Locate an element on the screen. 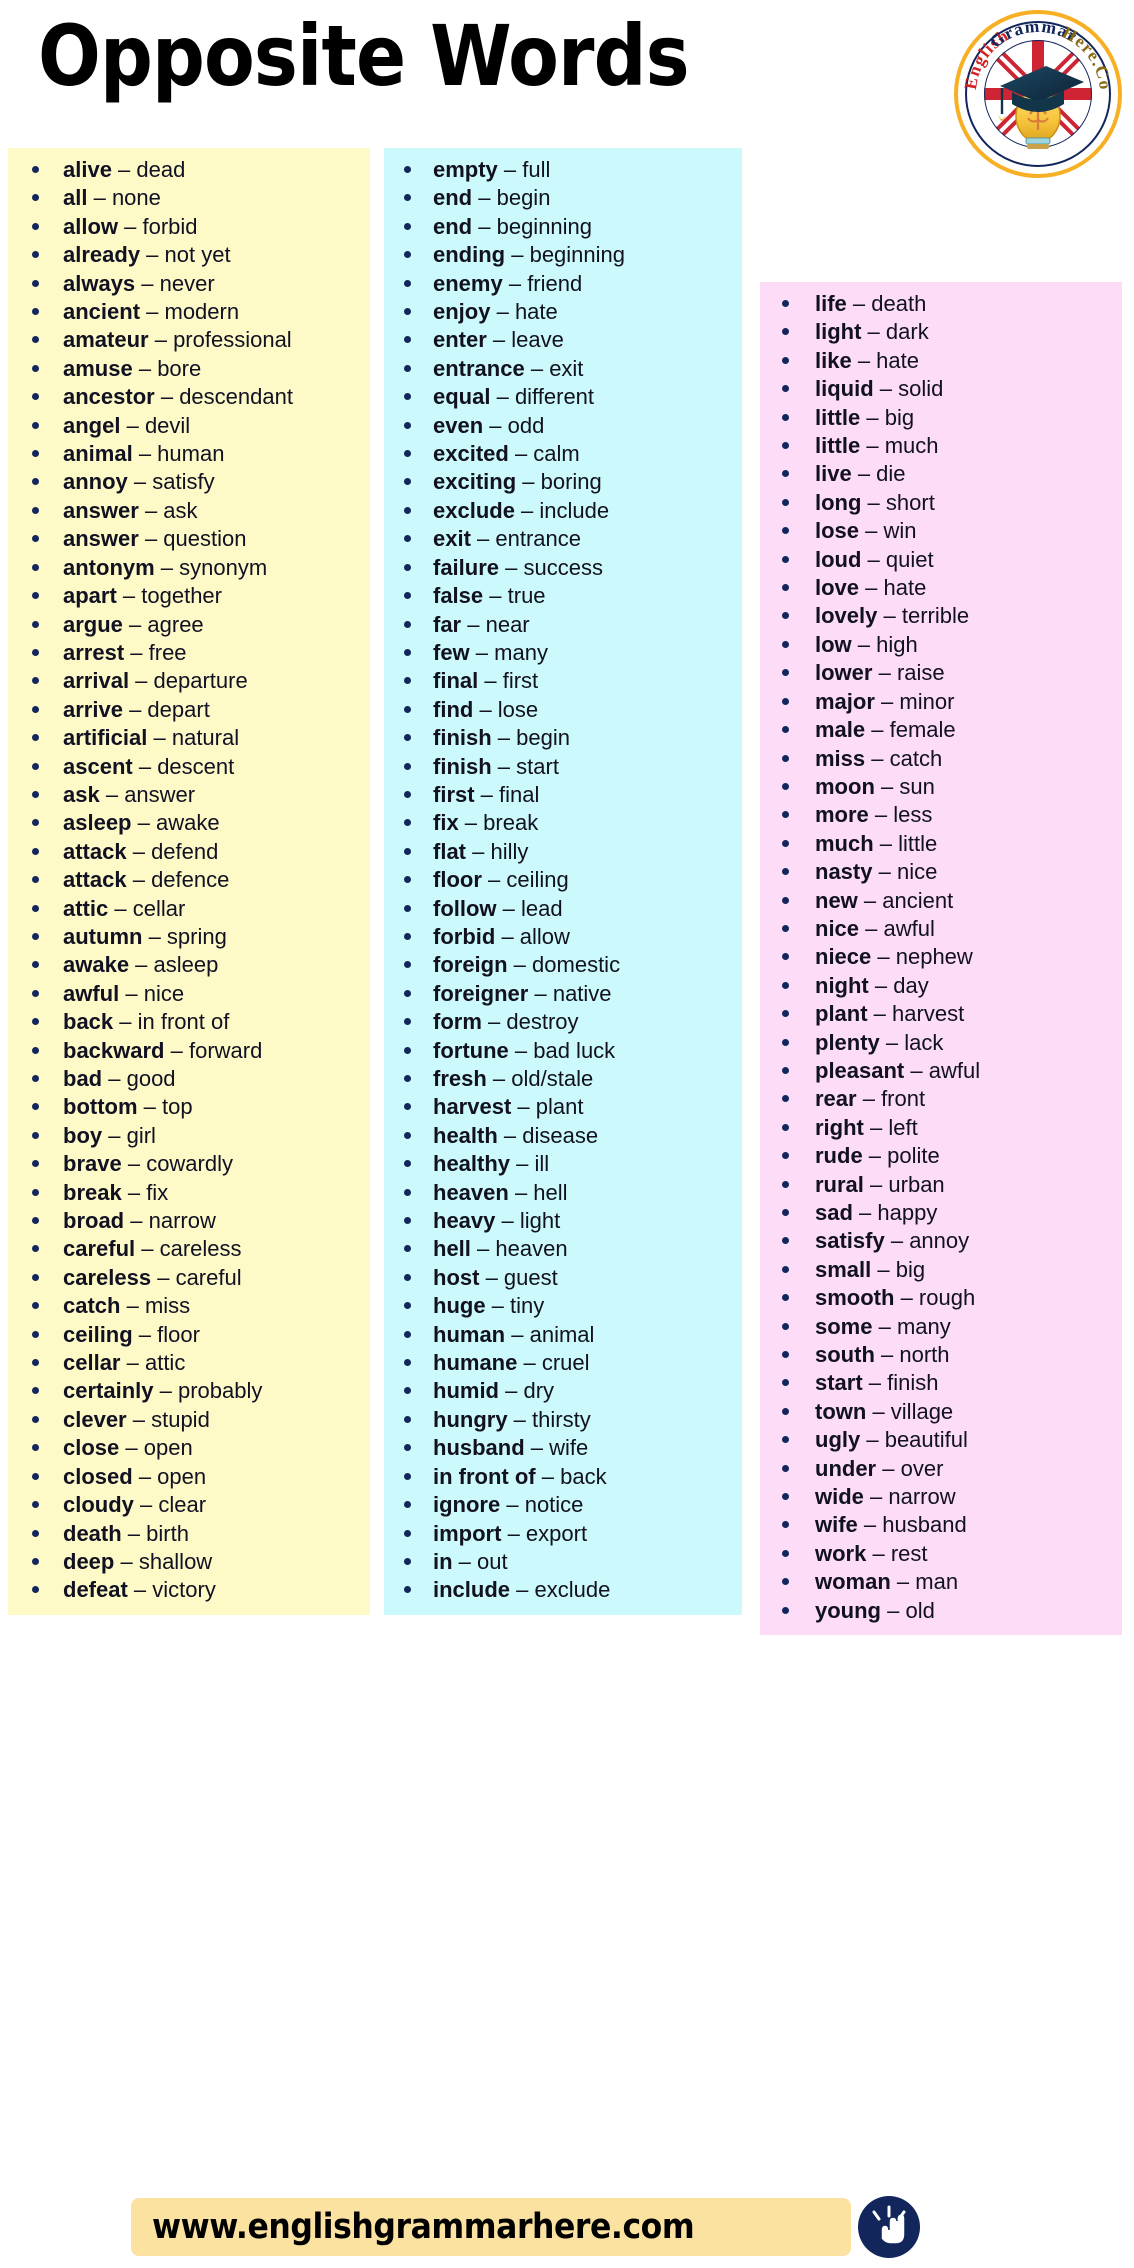 The width and height of the screenshot is (1134, 2268). word-pair: close – open is located at coordinates (201, 1448).